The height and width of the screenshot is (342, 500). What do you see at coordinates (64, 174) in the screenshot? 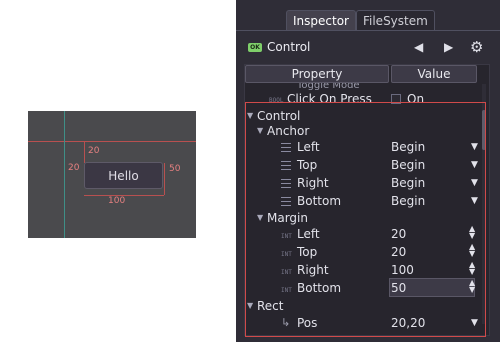
I see `guide-line-vertical` at bounding box center [64, 174].